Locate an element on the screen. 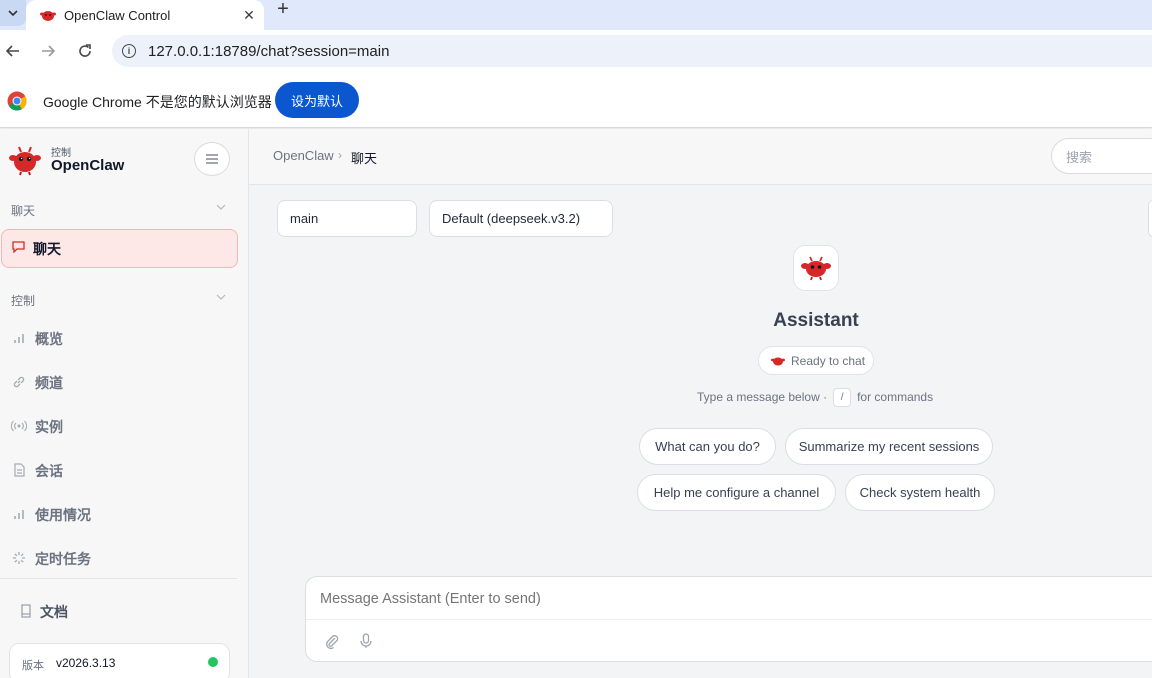 The width and height of the screenshot is (1152, 678). openclaw-logo-icon is located at coordinates (25, 161).